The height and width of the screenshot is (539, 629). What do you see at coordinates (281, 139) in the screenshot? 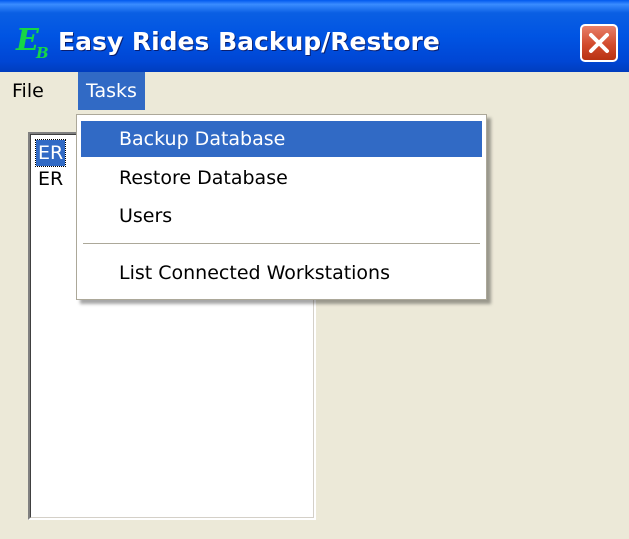
I see `menu-item-backup-database: Backup Database` at bounding box center [281, 139].